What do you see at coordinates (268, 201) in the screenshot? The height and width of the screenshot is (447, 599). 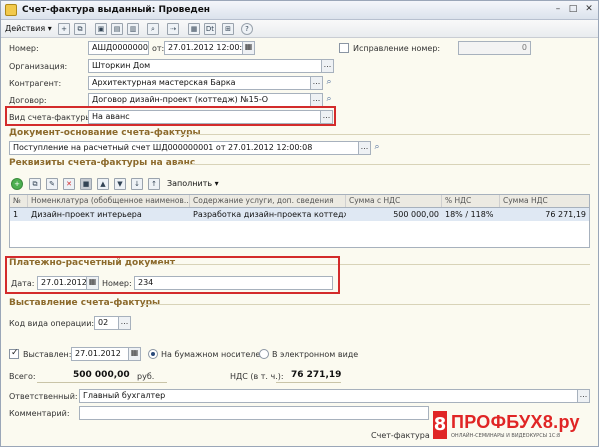 I see `col-content: Содержание услуги, доп. сведения` at bounding box center [268, 201].